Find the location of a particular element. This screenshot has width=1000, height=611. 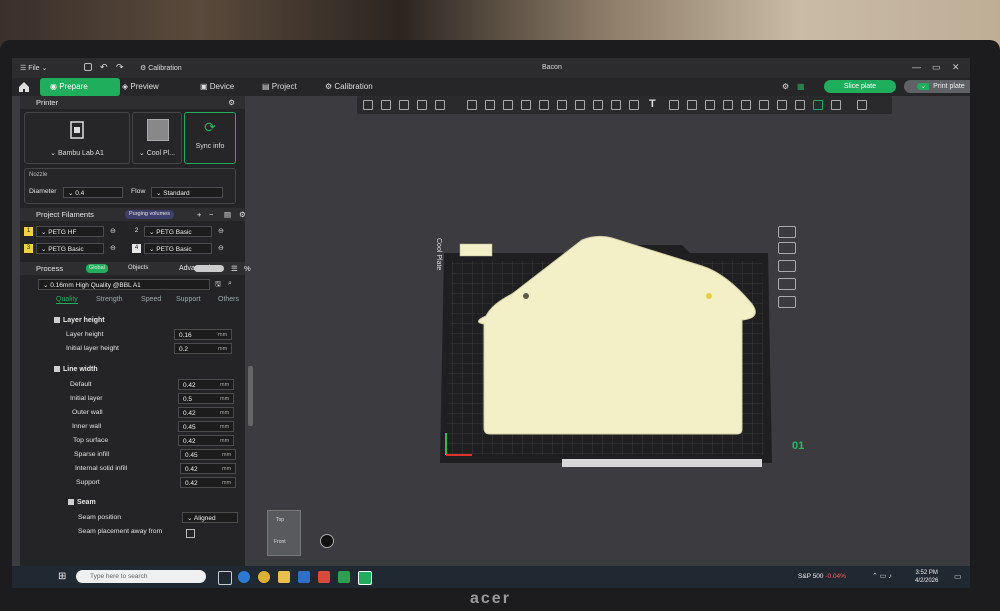

measure-icon is located at coordinates (692, 105).